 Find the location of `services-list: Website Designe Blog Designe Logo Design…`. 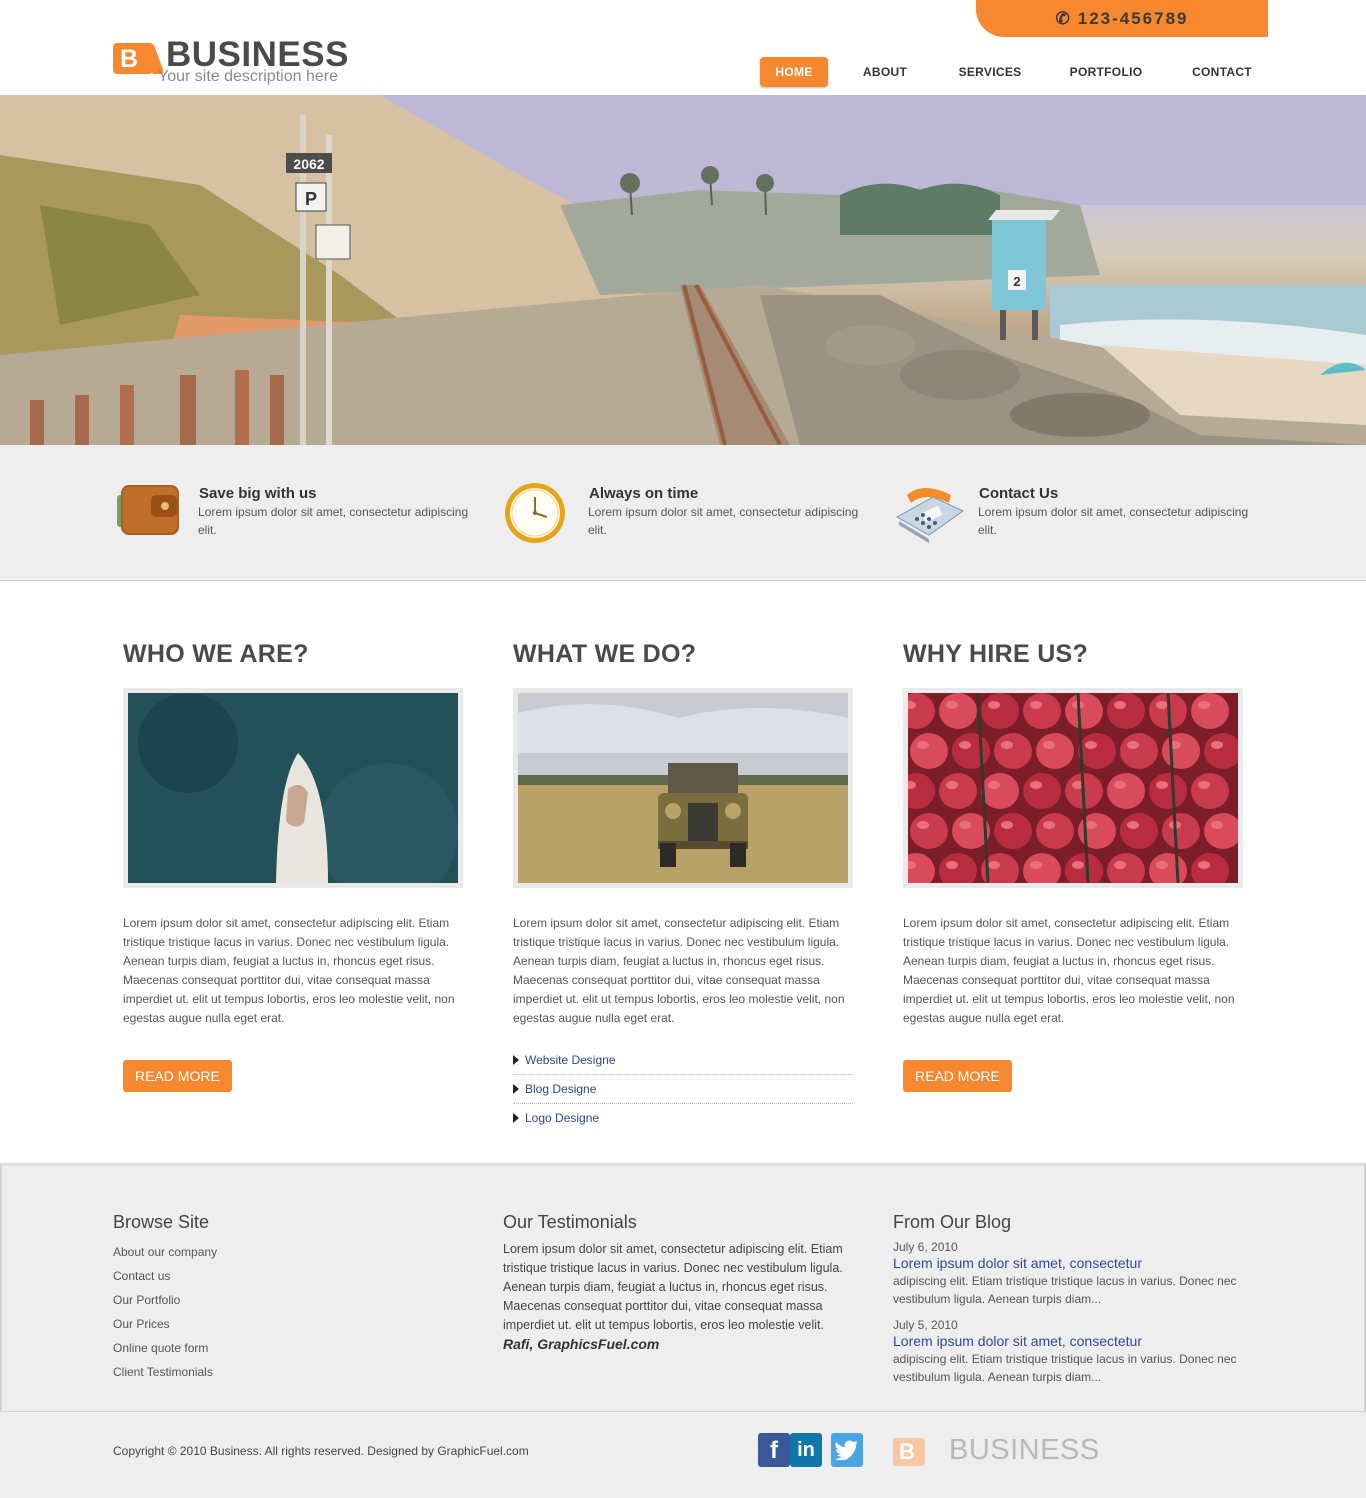

services-list: Website Designe Blog Designe Logo Design… is located at coordinates (683, 1089).